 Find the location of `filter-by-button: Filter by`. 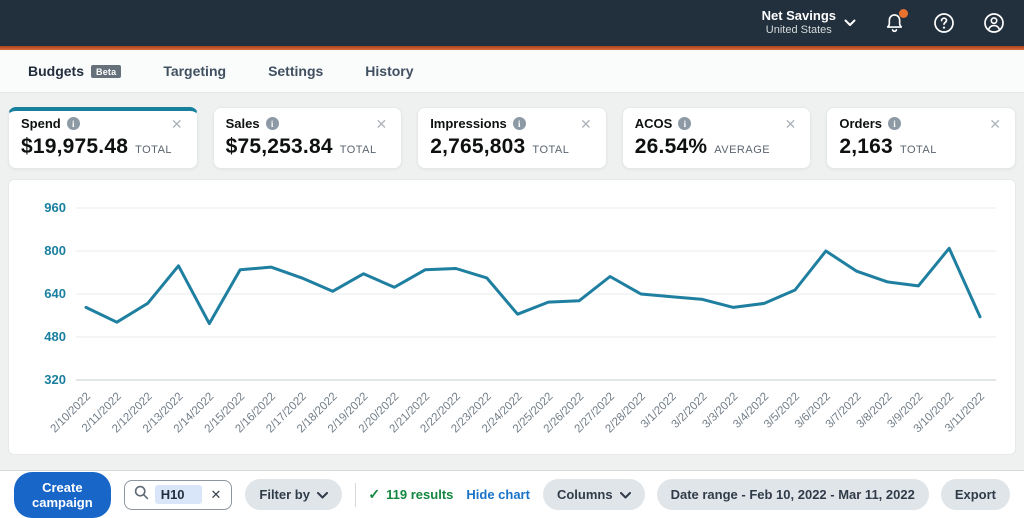

filter-by-button: Filter by is located at coordinates (293, 494).